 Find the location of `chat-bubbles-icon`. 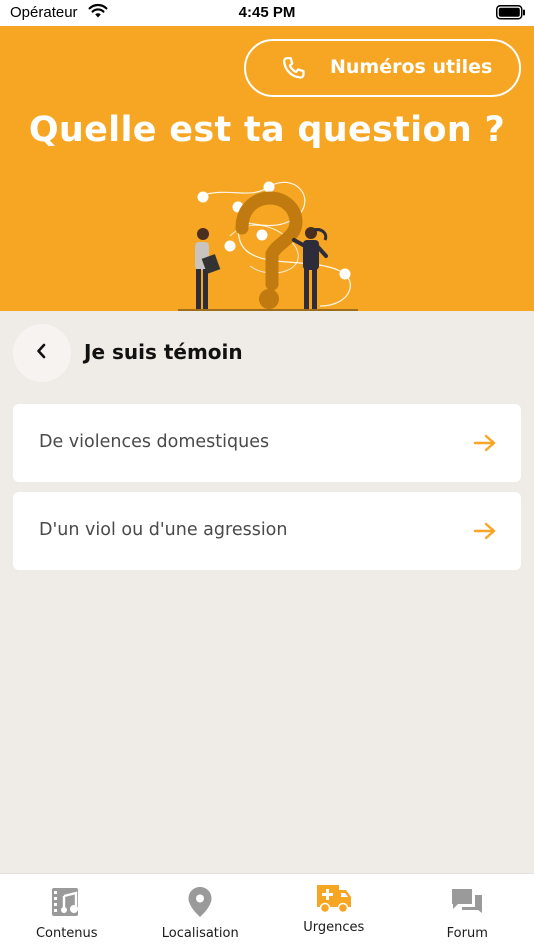

chat-bubbles-icon is located at coordinates (467, 904).